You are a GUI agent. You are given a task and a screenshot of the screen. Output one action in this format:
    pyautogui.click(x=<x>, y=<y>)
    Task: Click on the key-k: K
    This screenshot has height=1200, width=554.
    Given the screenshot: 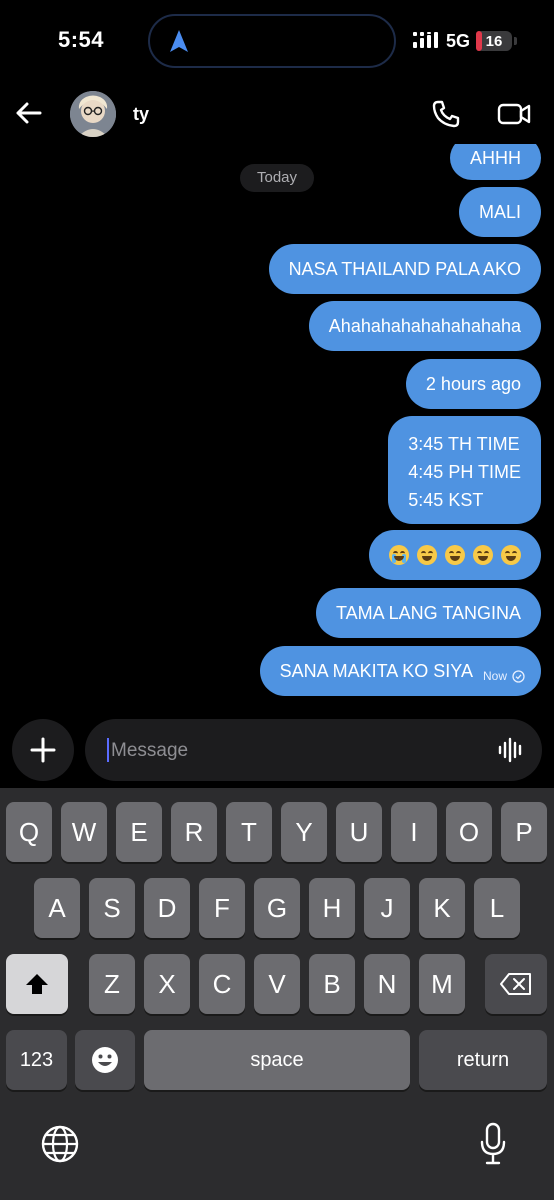 What is the action you would take?
    pyautogui.click(x=442, y=908)
    